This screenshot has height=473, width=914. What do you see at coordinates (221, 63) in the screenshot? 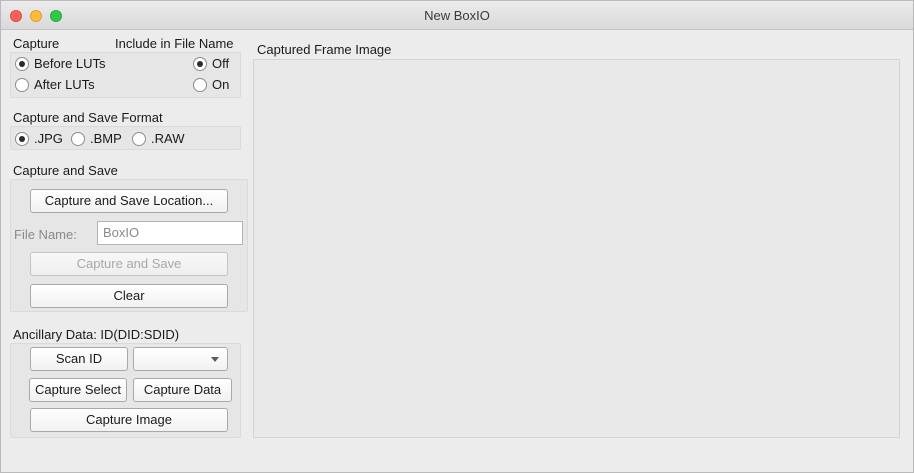
I see `include-off-label: Off` at bounding box center [221, 63].